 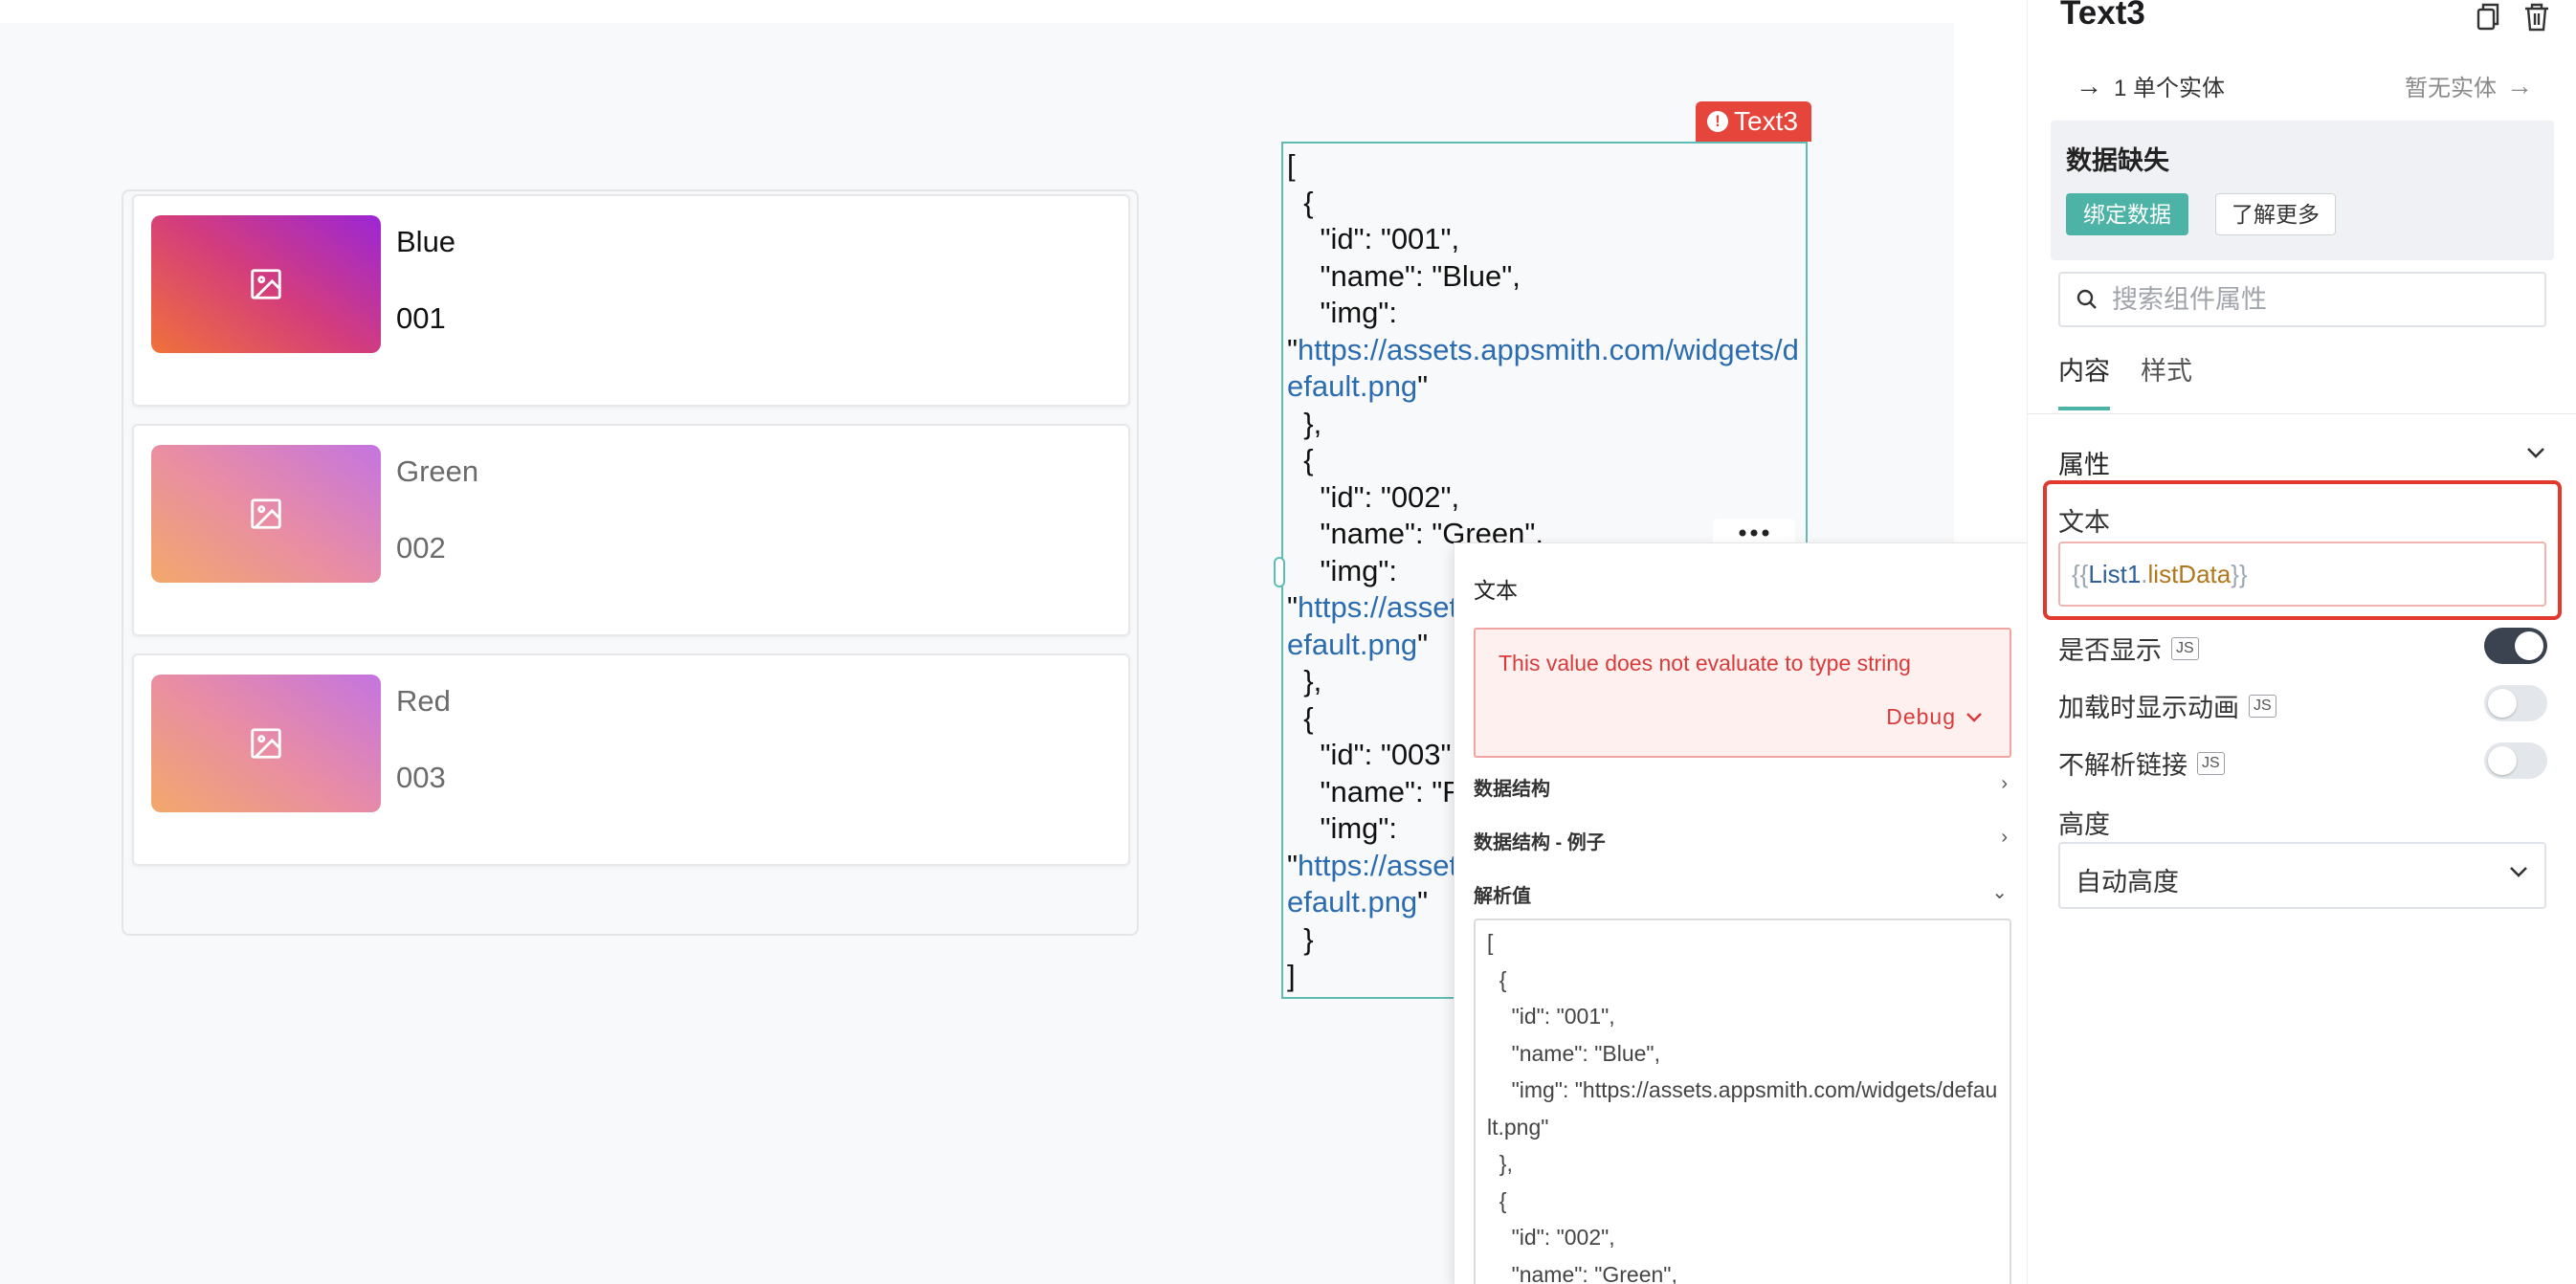 I want to click on widget-title: Text3, so click(x=2102, y=16).